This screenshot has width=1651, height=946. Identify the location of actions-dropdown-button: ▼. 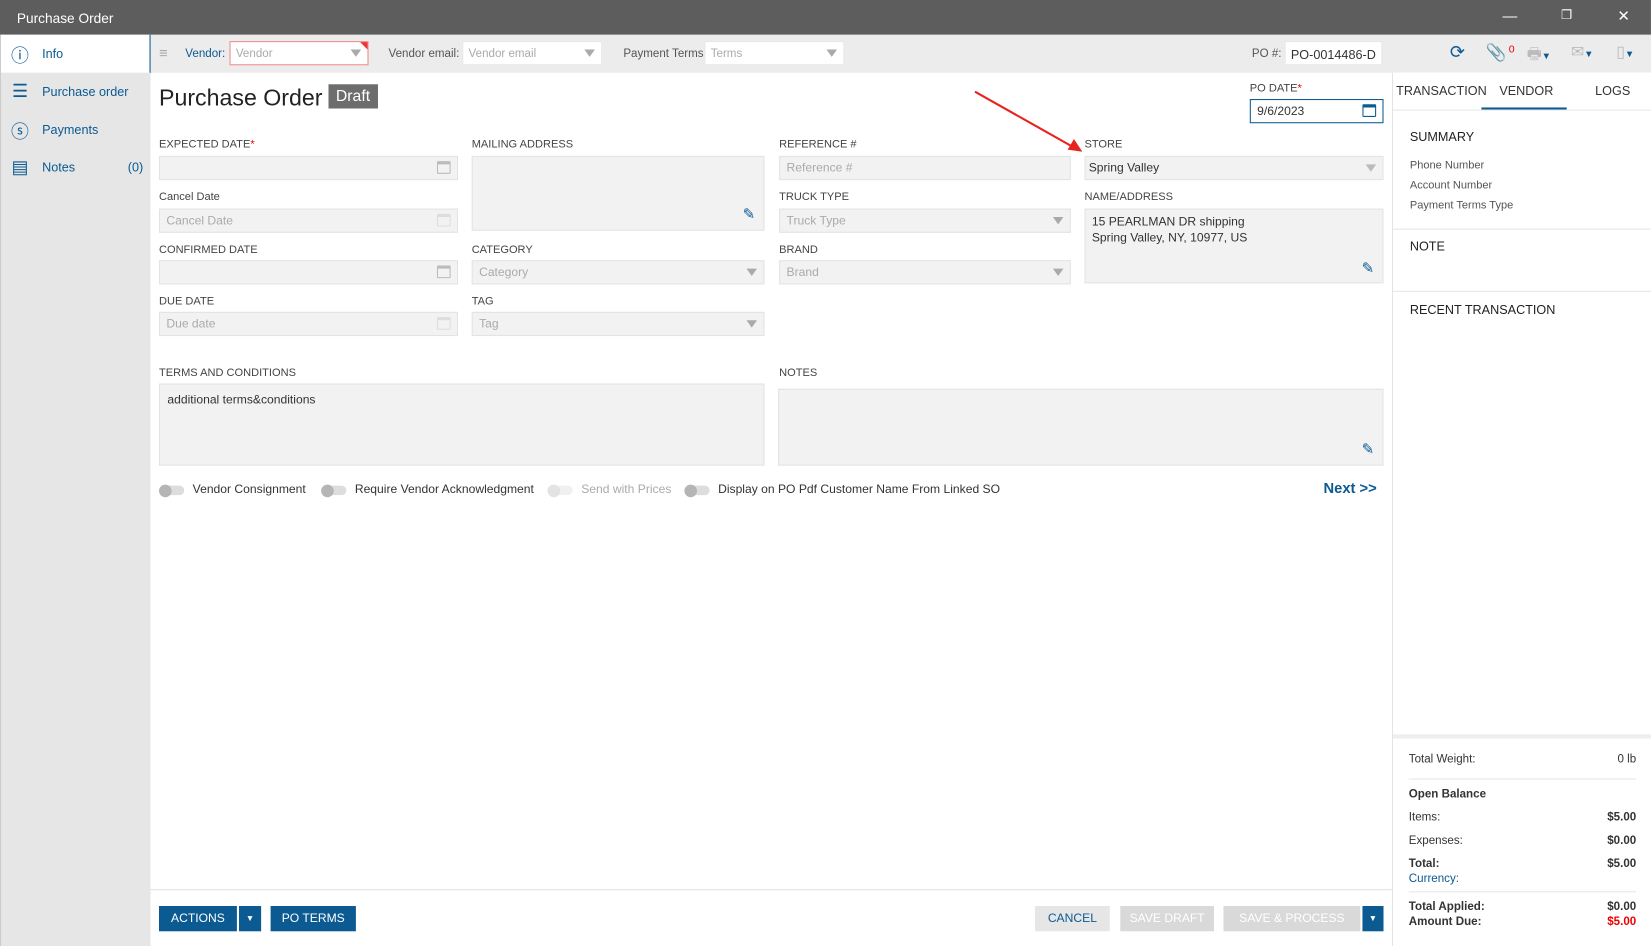
(250, 919).